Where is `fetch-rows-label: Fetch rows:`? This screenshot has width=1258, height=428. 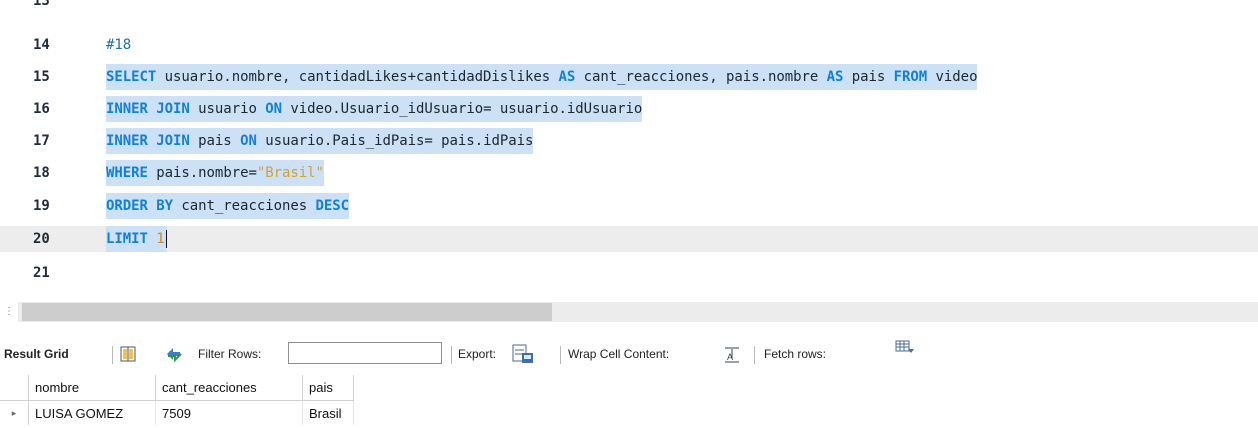
fetch-rows-label: Fetch rows: is located at coordinates (795, 354).